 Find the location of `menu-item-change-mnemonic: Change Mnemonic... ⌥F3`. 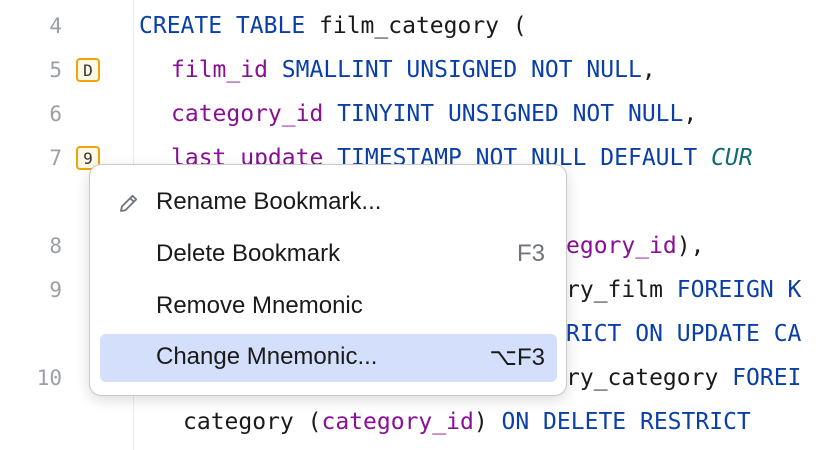

menu-item-change-mnemonic: Change Mnemonic... ⌥F3 is located at coordinates (328, 358).